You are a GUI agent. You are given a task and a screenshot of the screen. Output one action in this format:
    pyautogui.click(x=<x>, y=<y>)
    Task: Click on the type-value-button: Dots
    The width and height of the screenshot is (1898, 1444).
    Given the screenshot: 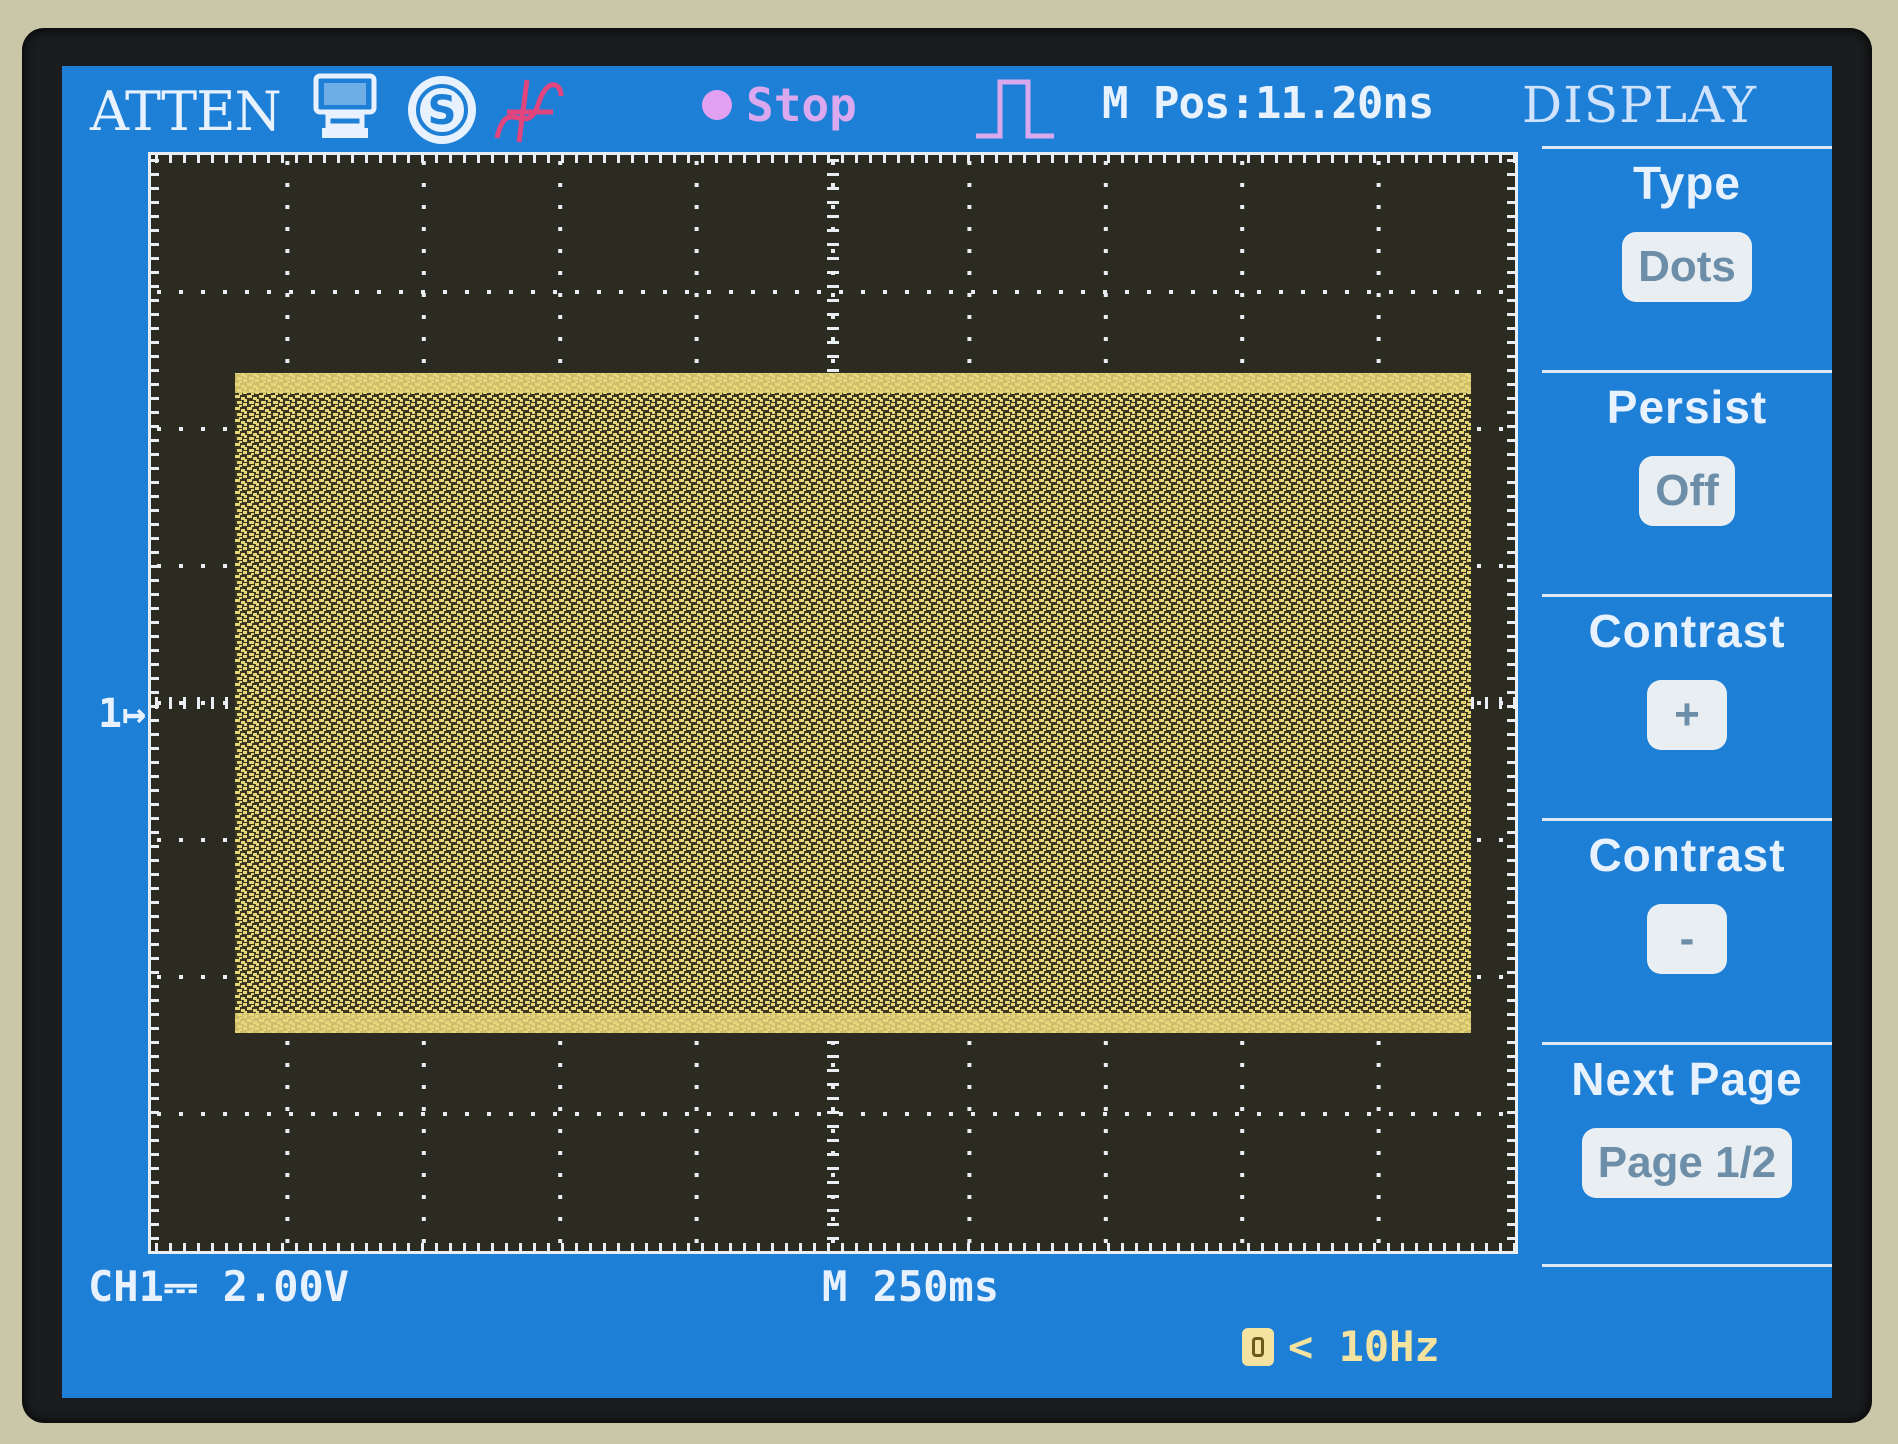 What is the action you would take?
    pyautogui.click(x=1687, y=267)
    